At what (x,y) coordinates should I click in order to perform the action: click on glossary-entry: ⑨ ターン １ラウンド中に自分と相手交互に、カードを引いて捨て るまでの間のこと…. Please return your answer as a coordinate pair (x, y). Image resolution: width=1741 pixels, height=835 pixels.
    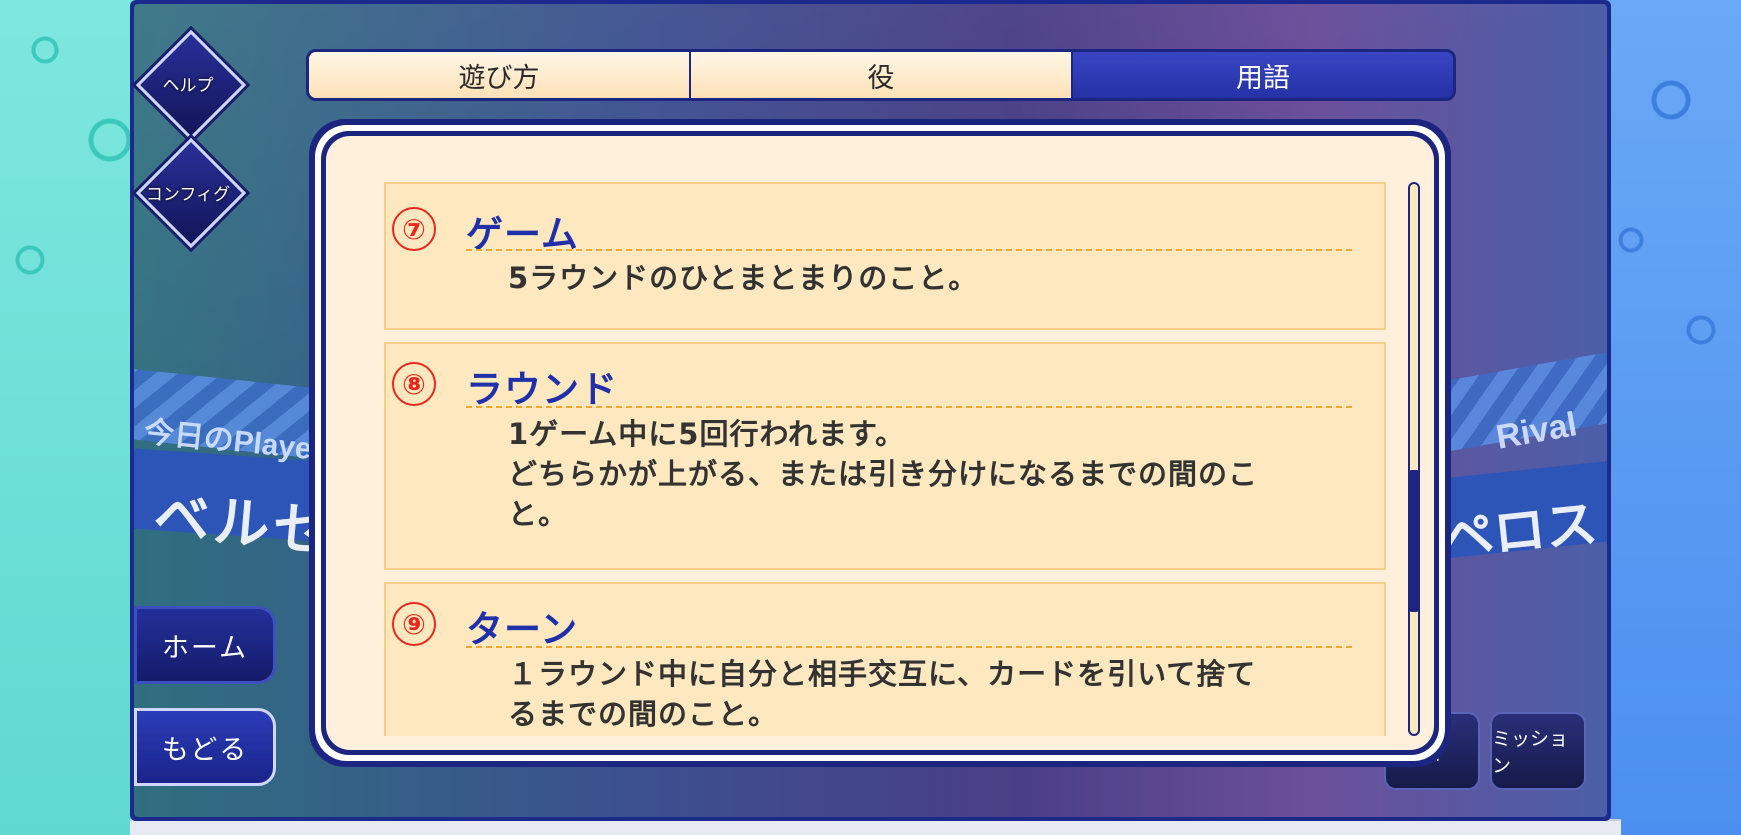
    Looking at the image, I should click on (885, 659).